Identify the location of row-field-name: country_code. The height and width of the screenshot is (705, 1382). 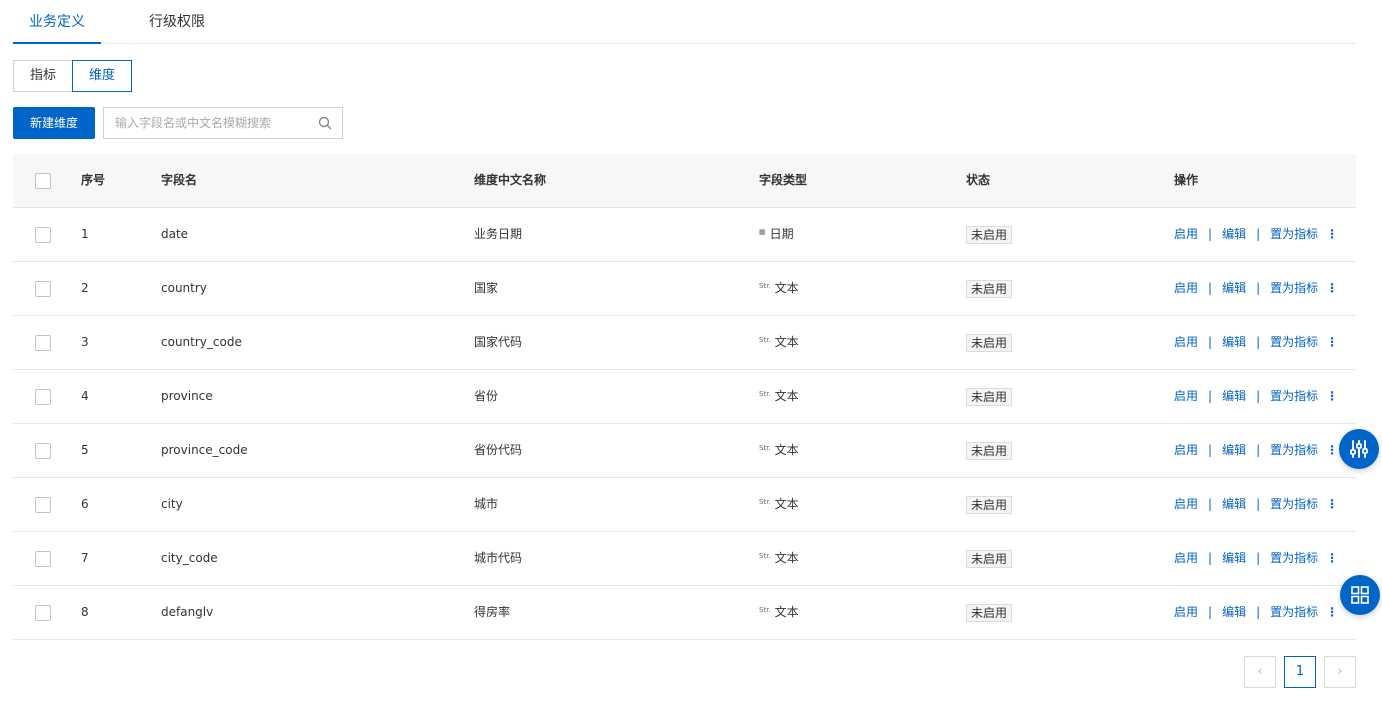
(201, 342).